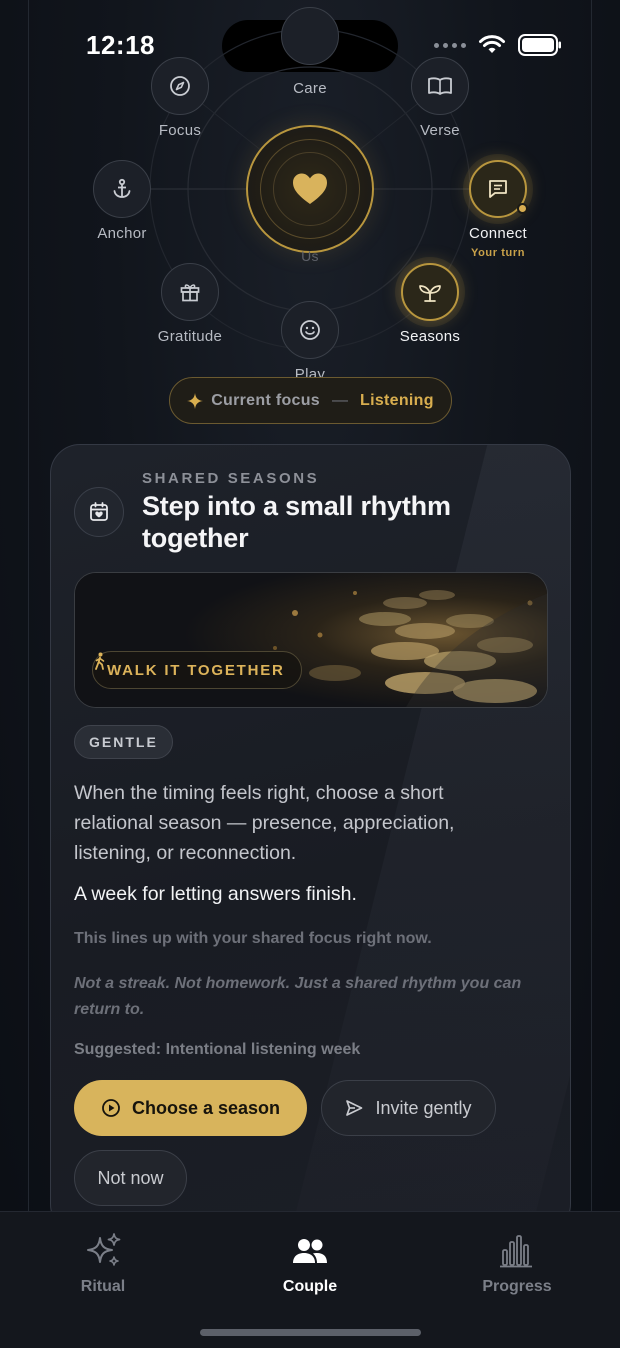  What do you see at coordinates (522, 208) in the screenshot?
I see `connect-notification-dot` at bounding box center [522, 208].